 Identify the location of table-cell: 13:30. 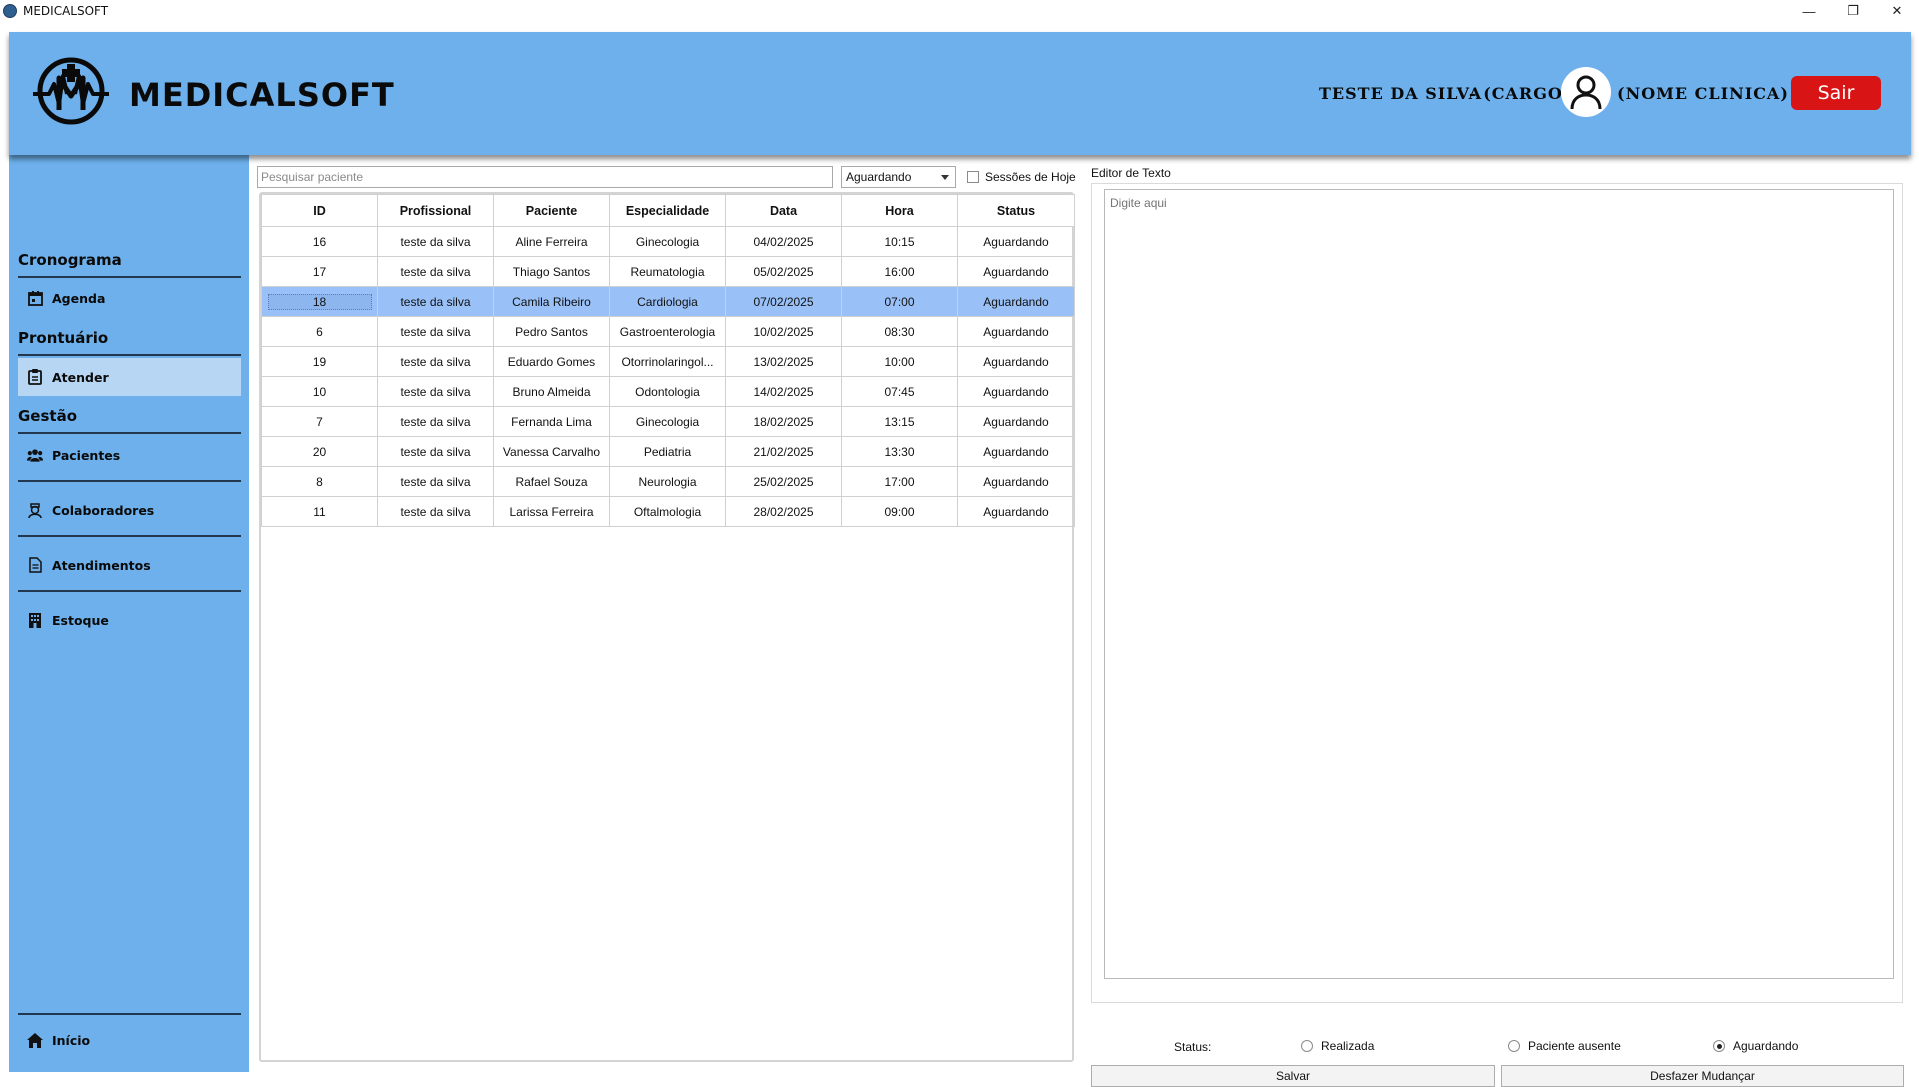
(899, 451).